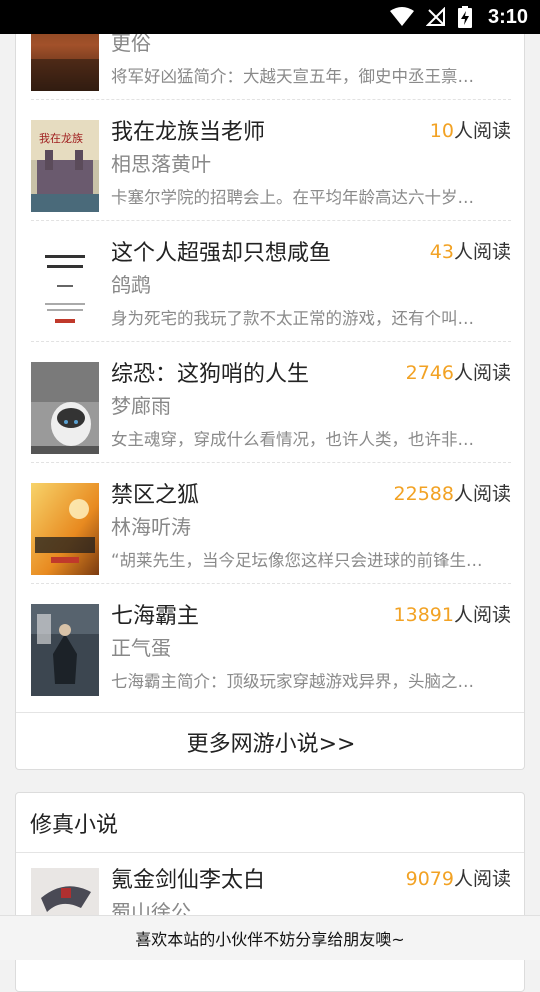  Describe the element at coordinates (65, 166) in the screenshot. I see `book-cover: 我在龙族` at that location.